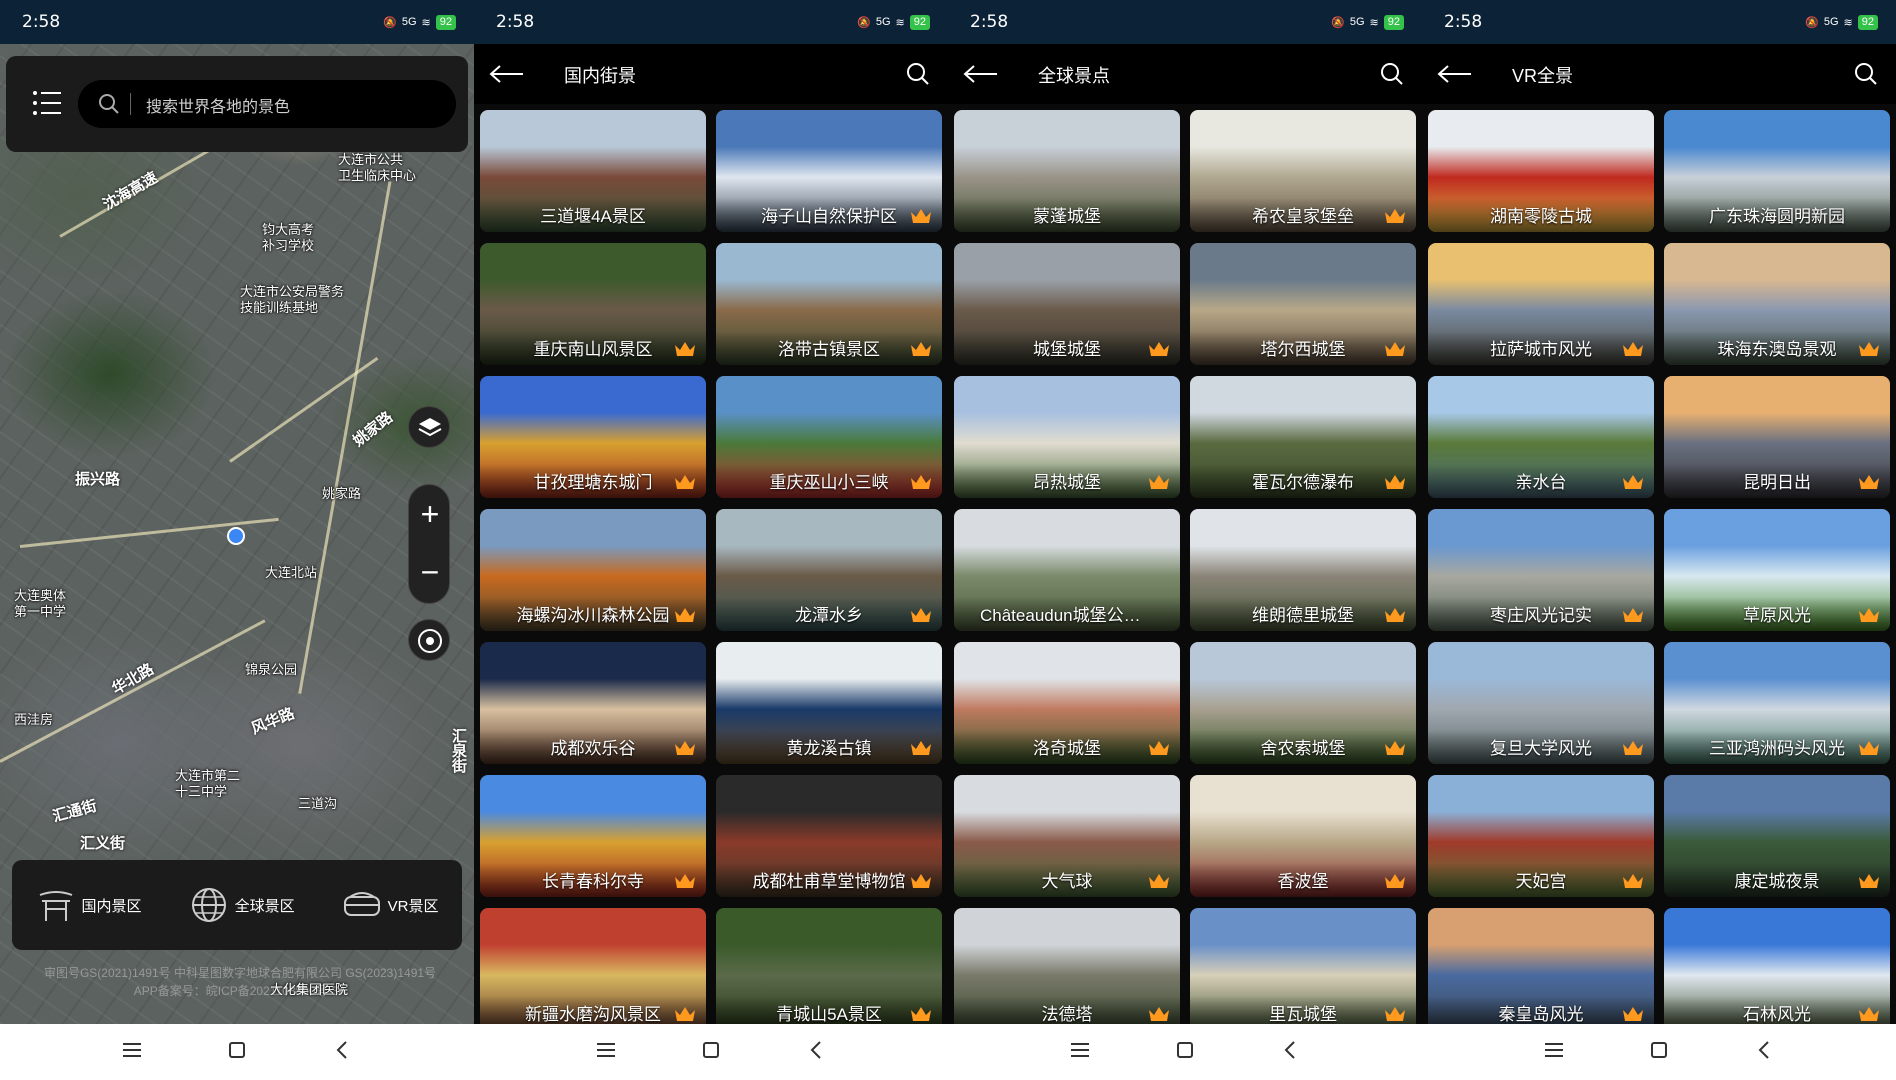 This screenshot has width=1896, height=1080. I want to click on scenic-card-label: 复旦大学风光, so click(1541, 747).